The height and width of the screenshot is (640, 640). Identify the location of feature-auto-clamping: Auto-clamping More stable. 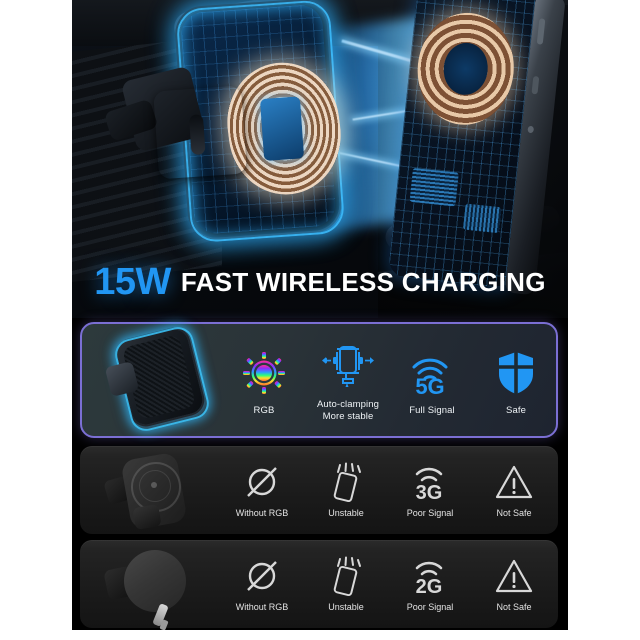
(348, 382).